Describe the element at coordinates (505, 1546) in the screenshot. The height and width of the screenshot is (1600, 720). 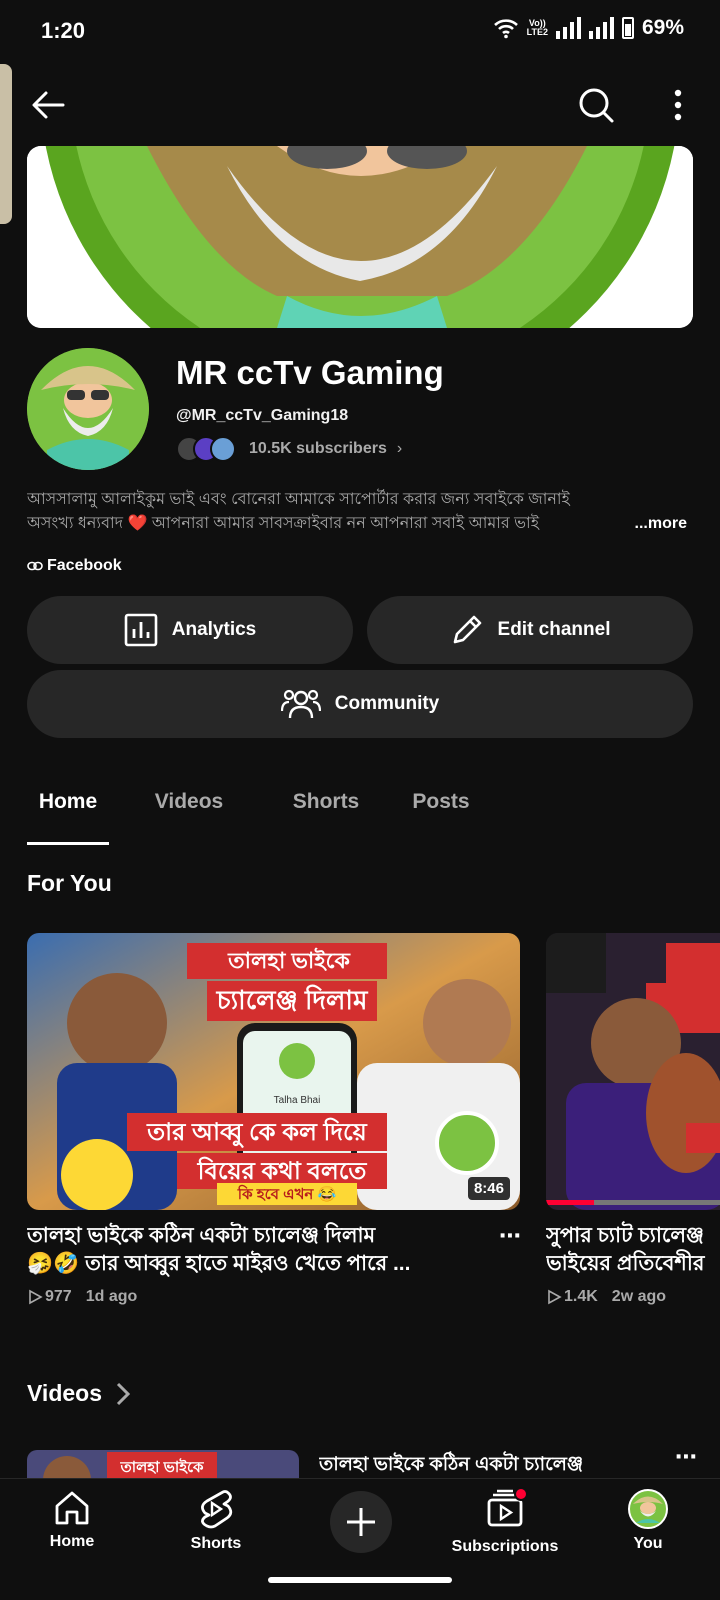
I see `nav-label: Subscriptions` at that location.